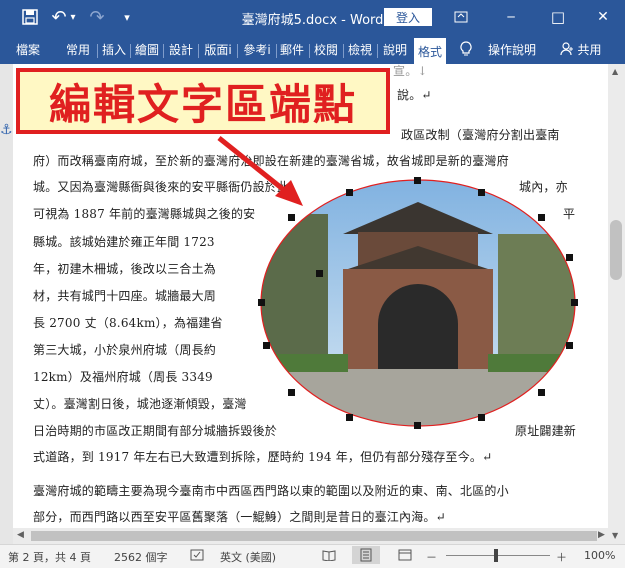  I want to click on vertical-scrollbar: ▲ ▼, so click(616, 304).